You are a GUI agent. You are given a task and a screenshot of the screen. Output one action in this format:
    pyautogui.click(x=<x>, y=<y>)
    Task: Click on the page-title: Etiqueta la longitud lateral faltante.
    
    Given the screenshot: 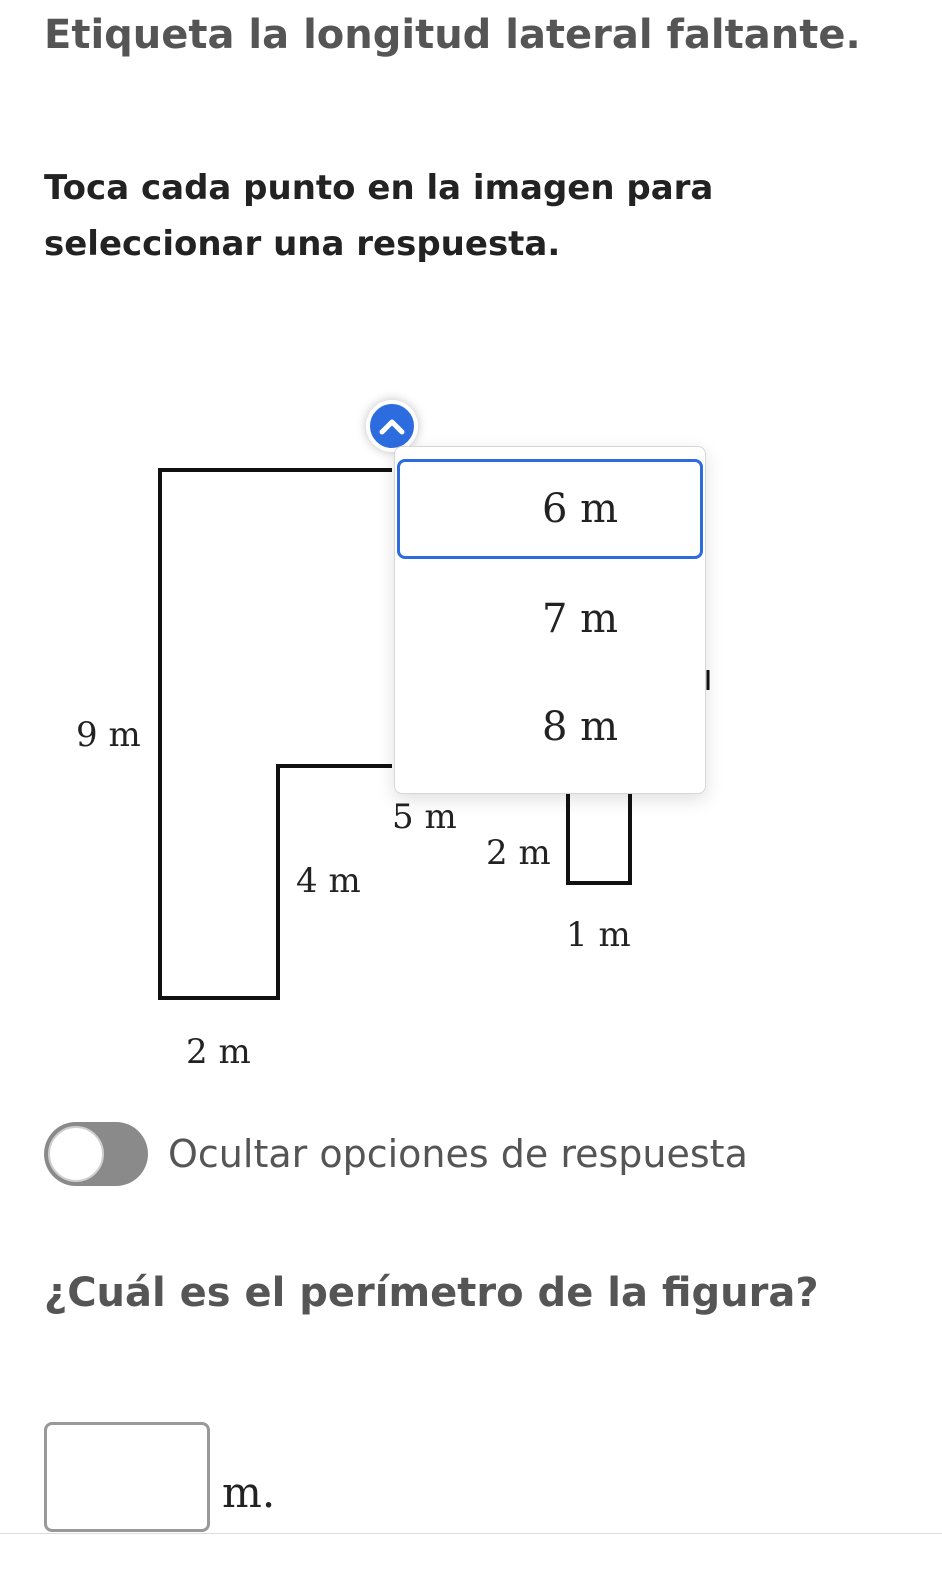 What is the action you would take?
    pyautogui.click(x=452, y=35)
    